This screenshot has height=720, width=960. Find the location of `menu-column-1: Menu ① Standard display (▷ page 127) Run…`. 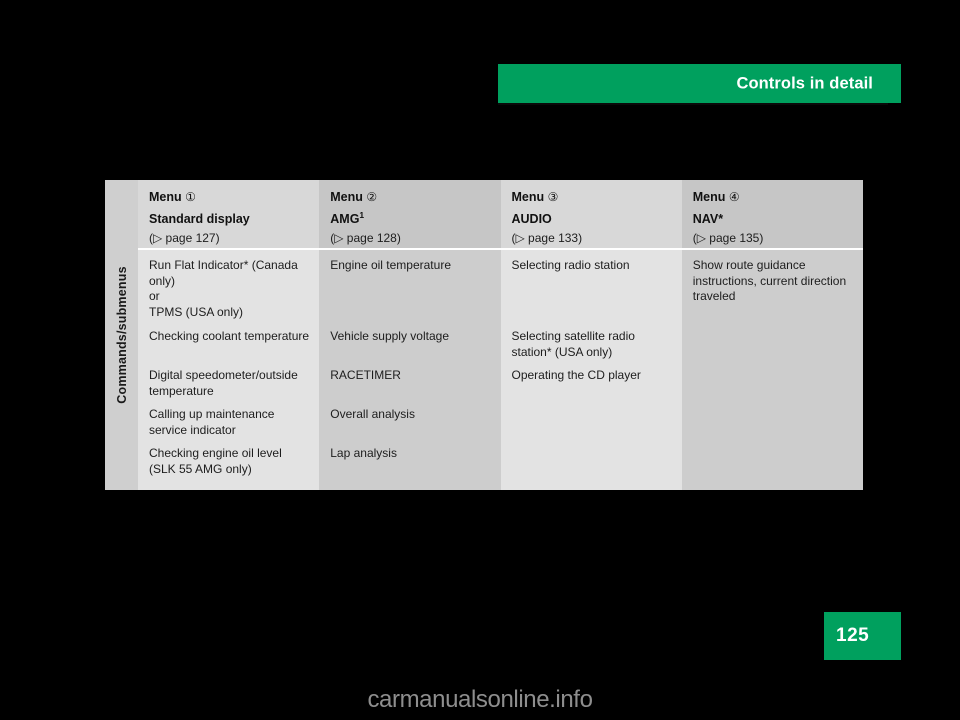

menu-column-1: Menu ① Standard display (▷ page 127) Run… is located at coordinates (229, 335).